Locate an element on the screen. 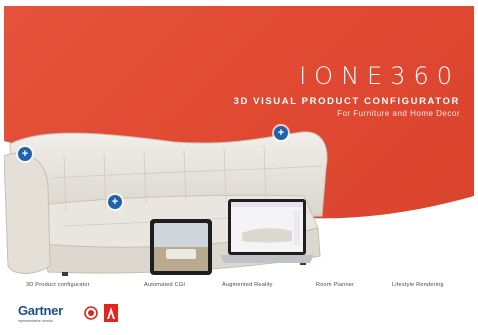 This screenshot has height=335, width=478. feature-item: 3D Product configurator is located at coordinates (58, 285).